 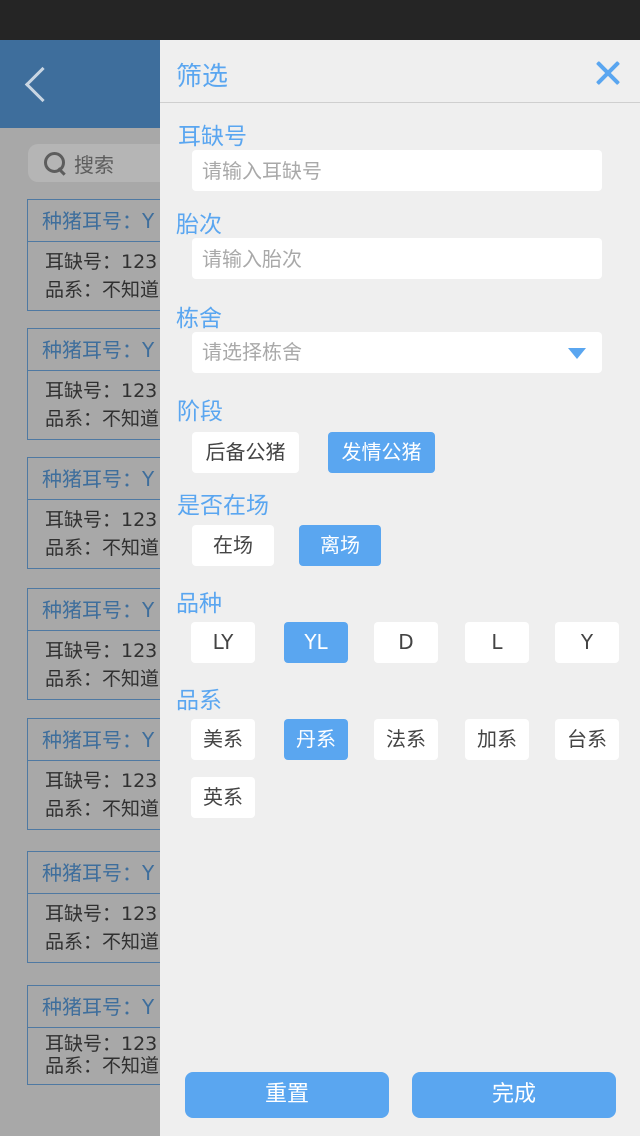 I want to click on drawer-title: 筛选, so click(x=202, y=77).